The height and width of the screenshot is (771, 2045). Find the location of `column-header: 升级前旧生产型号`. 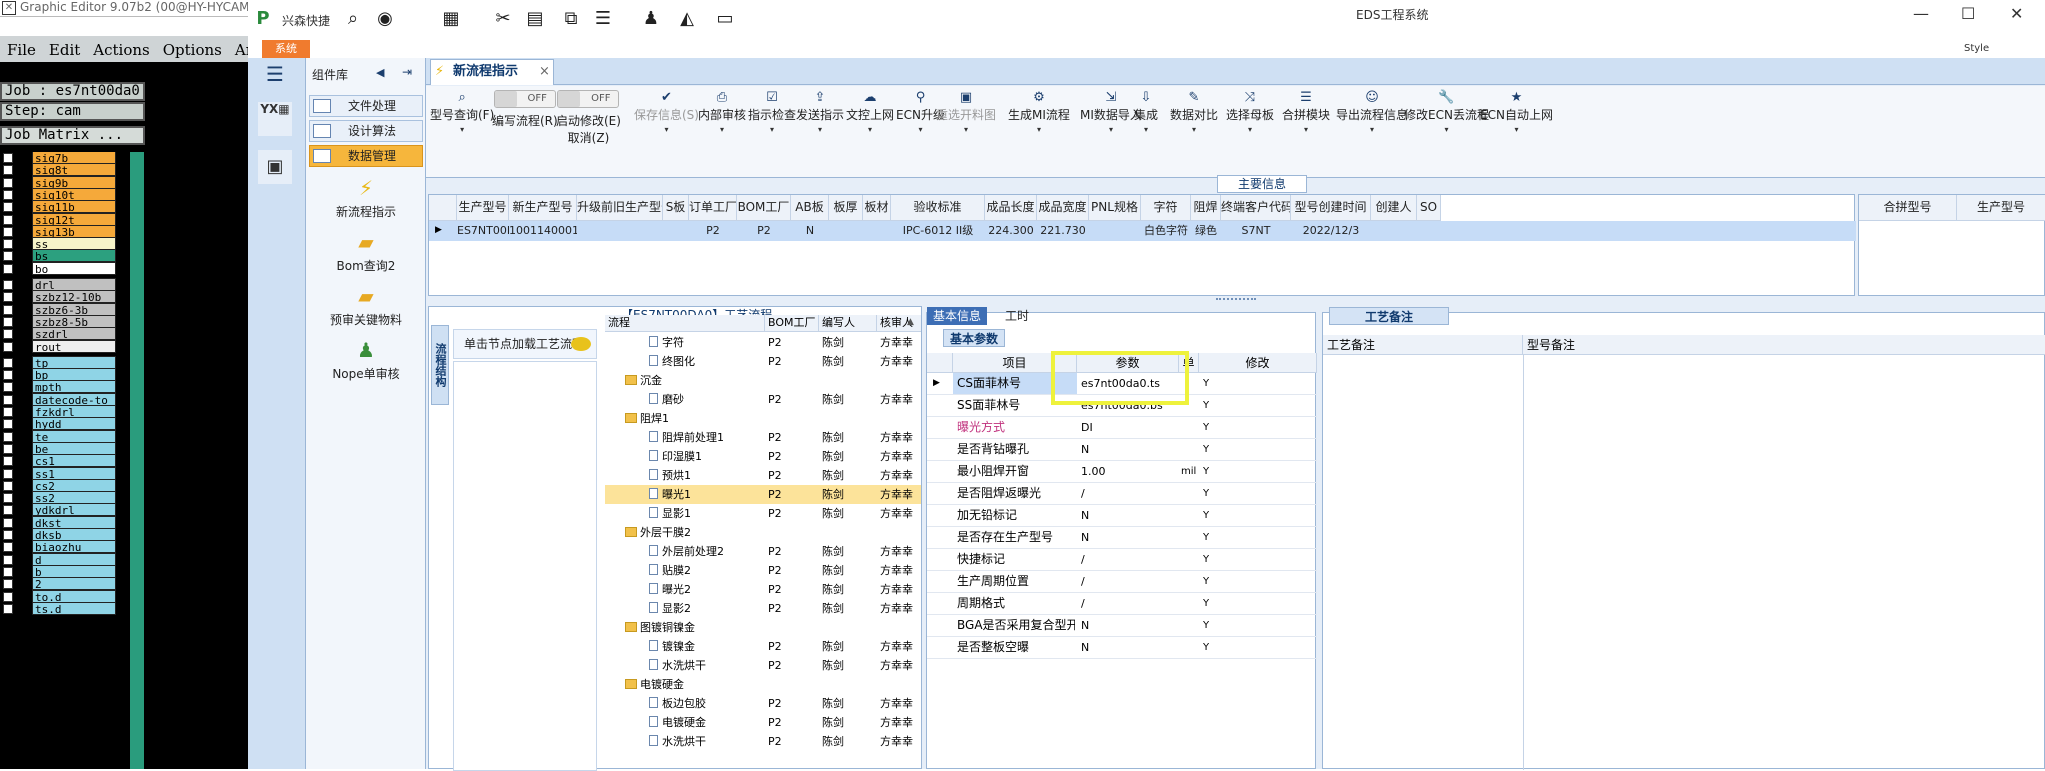

column-header: 升级前旧生产型号 is located at coordinates (620, 208).